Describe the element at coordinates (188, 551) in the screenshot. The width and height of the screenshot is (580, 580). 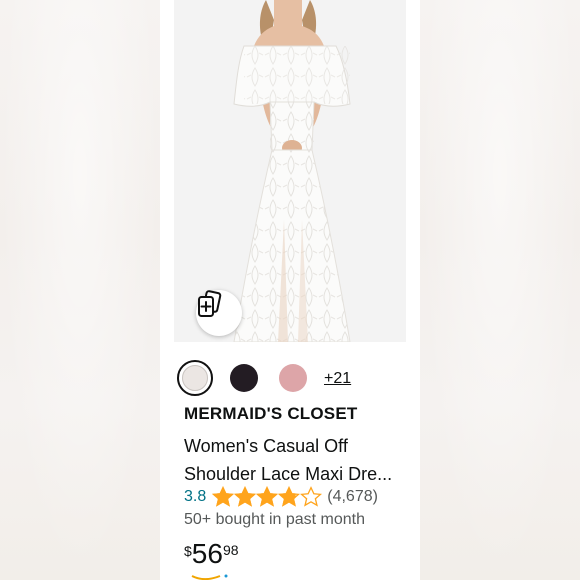
I see `price-symbol: $` at that location.